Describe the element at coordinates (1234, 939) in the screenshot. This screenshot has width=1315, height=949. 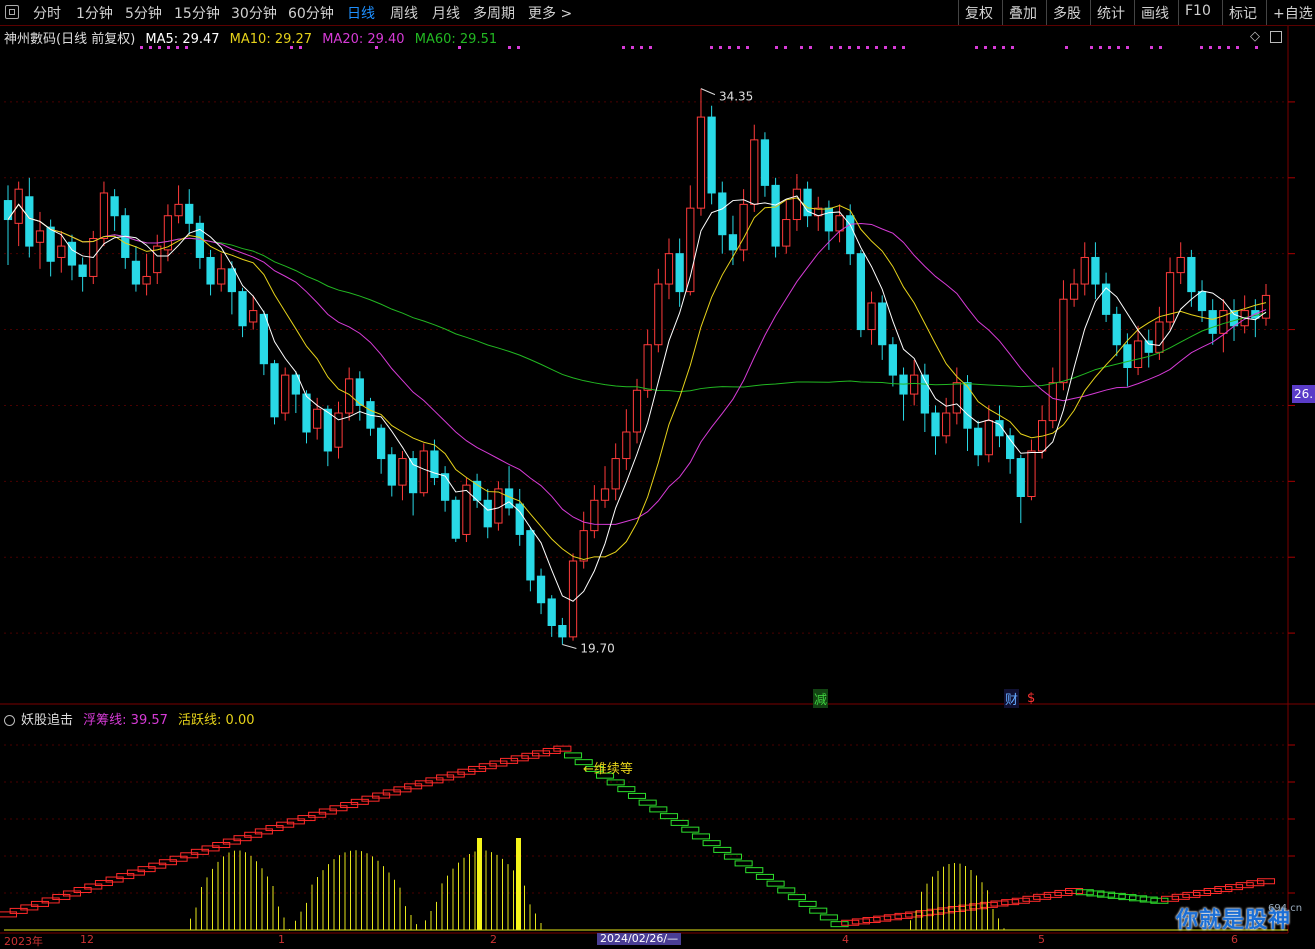
I see `x-label-6: 6` at that location.